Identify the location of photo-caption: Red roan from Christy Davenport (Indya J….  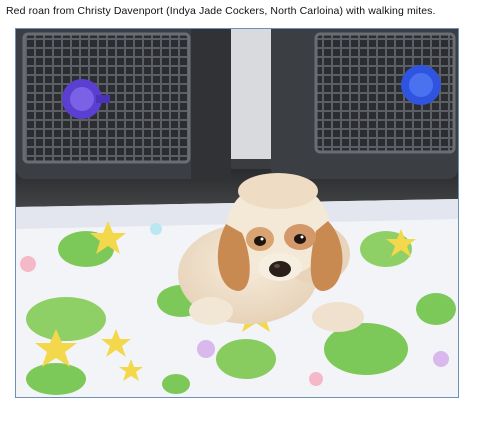
(221, 11).